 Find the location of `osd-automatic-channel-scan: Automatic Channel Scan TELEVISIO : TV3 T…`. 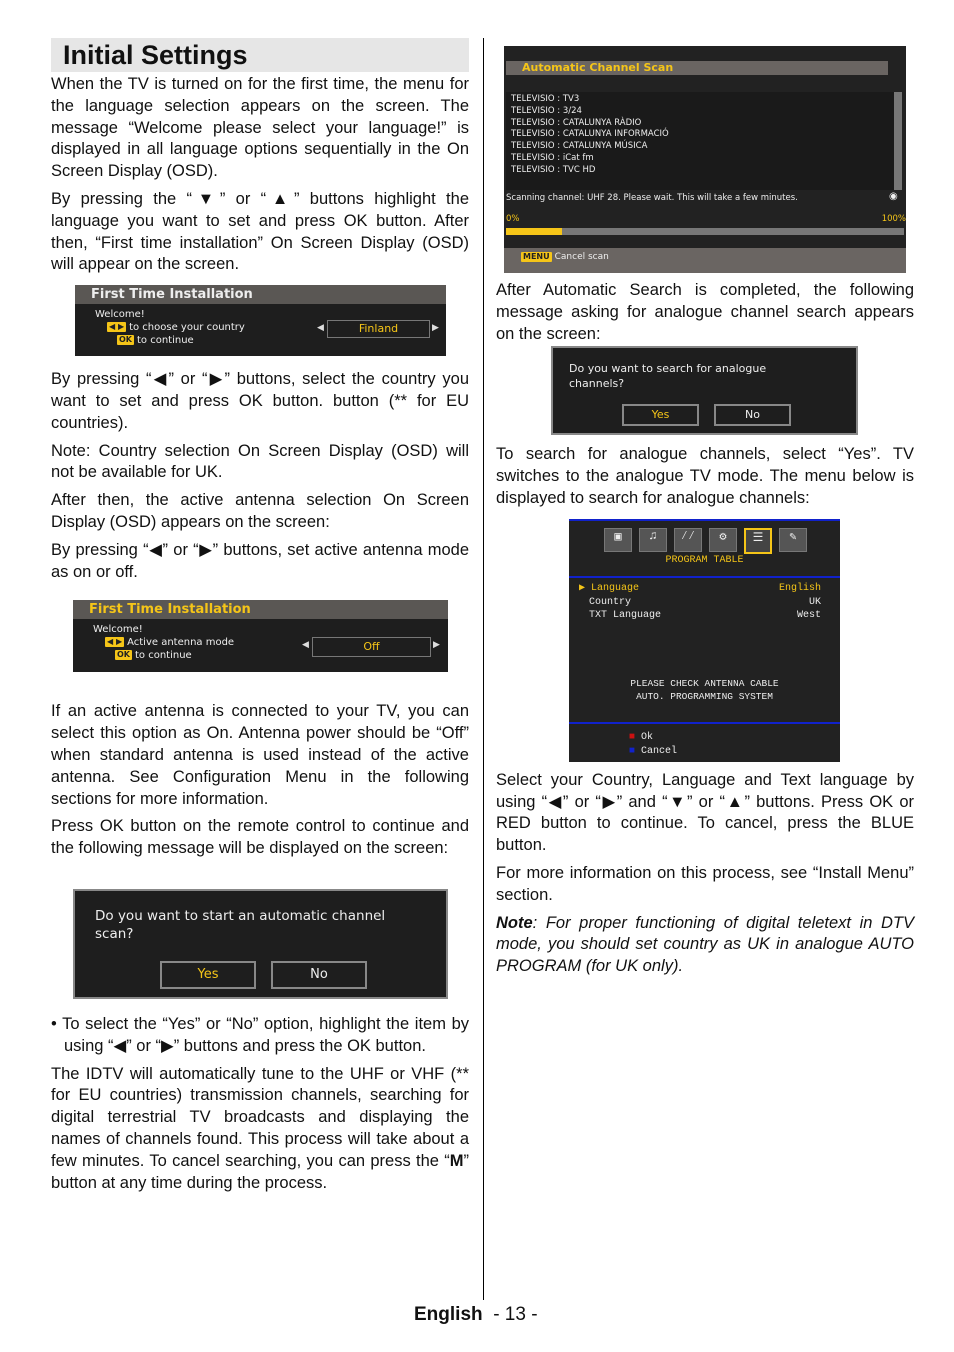

osd-automatic-channel-scan: Automatic Channel Scan TELEVISIO : TV3 T… is located at coordinates (705, 159).